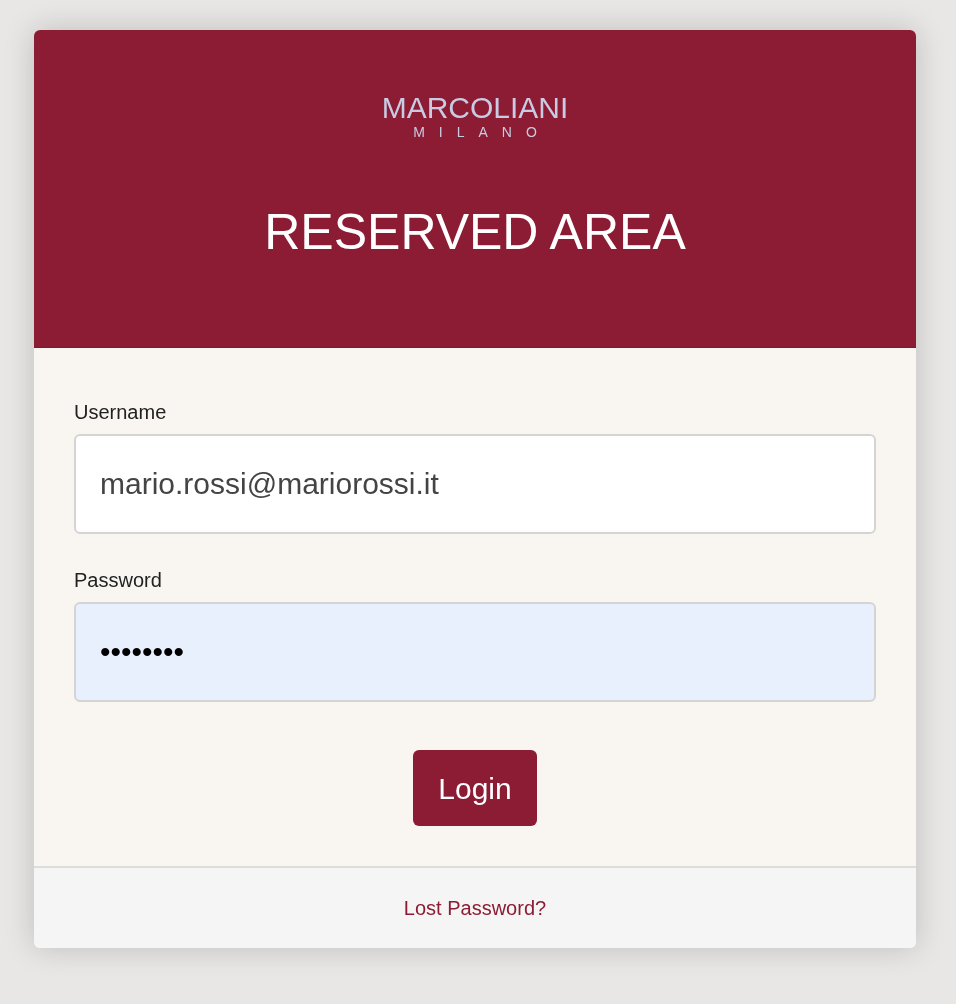  I want to click on page-title: RESERVED AREA, so click(475, 232).